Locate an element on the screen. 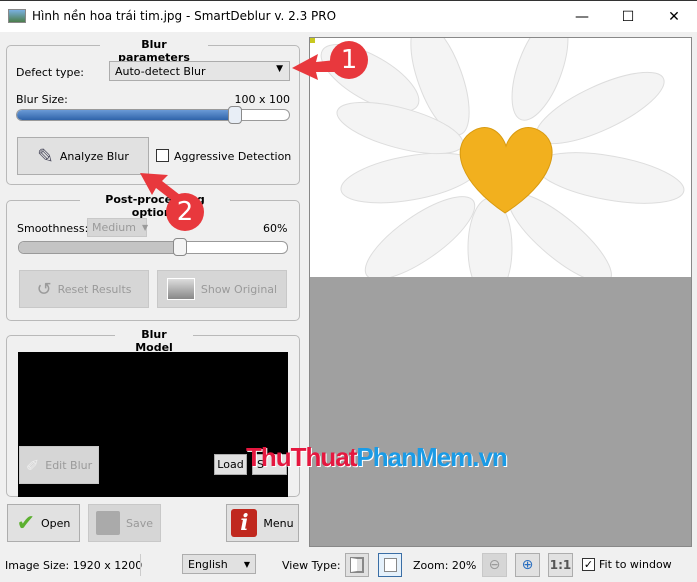 The image size is (697, 582). callout-arrows is located at coordinates (238, 128).